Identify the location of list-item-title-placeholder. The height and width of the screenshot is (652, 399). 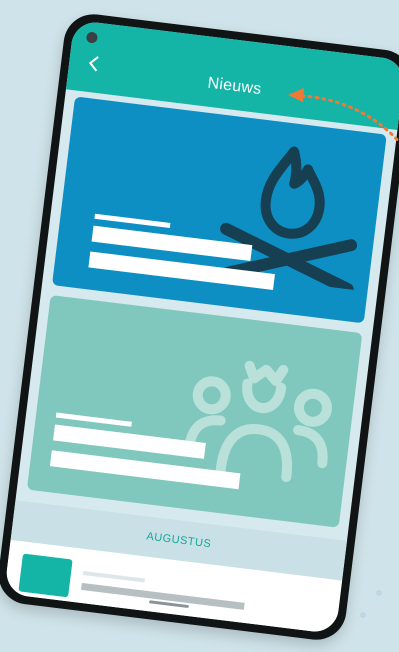
(163, 596).